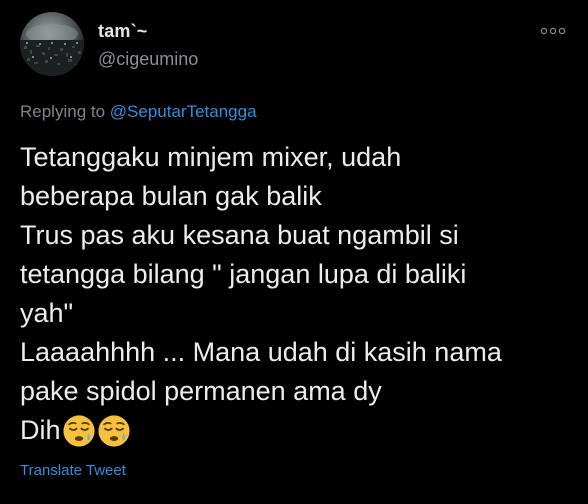 This screenshot has height=504, width=588. What do you see at coordinates (171, 196) in the screenshot?
I see `tweet-line: beberapa bulan gak balik` at bounding box center [171, 196].